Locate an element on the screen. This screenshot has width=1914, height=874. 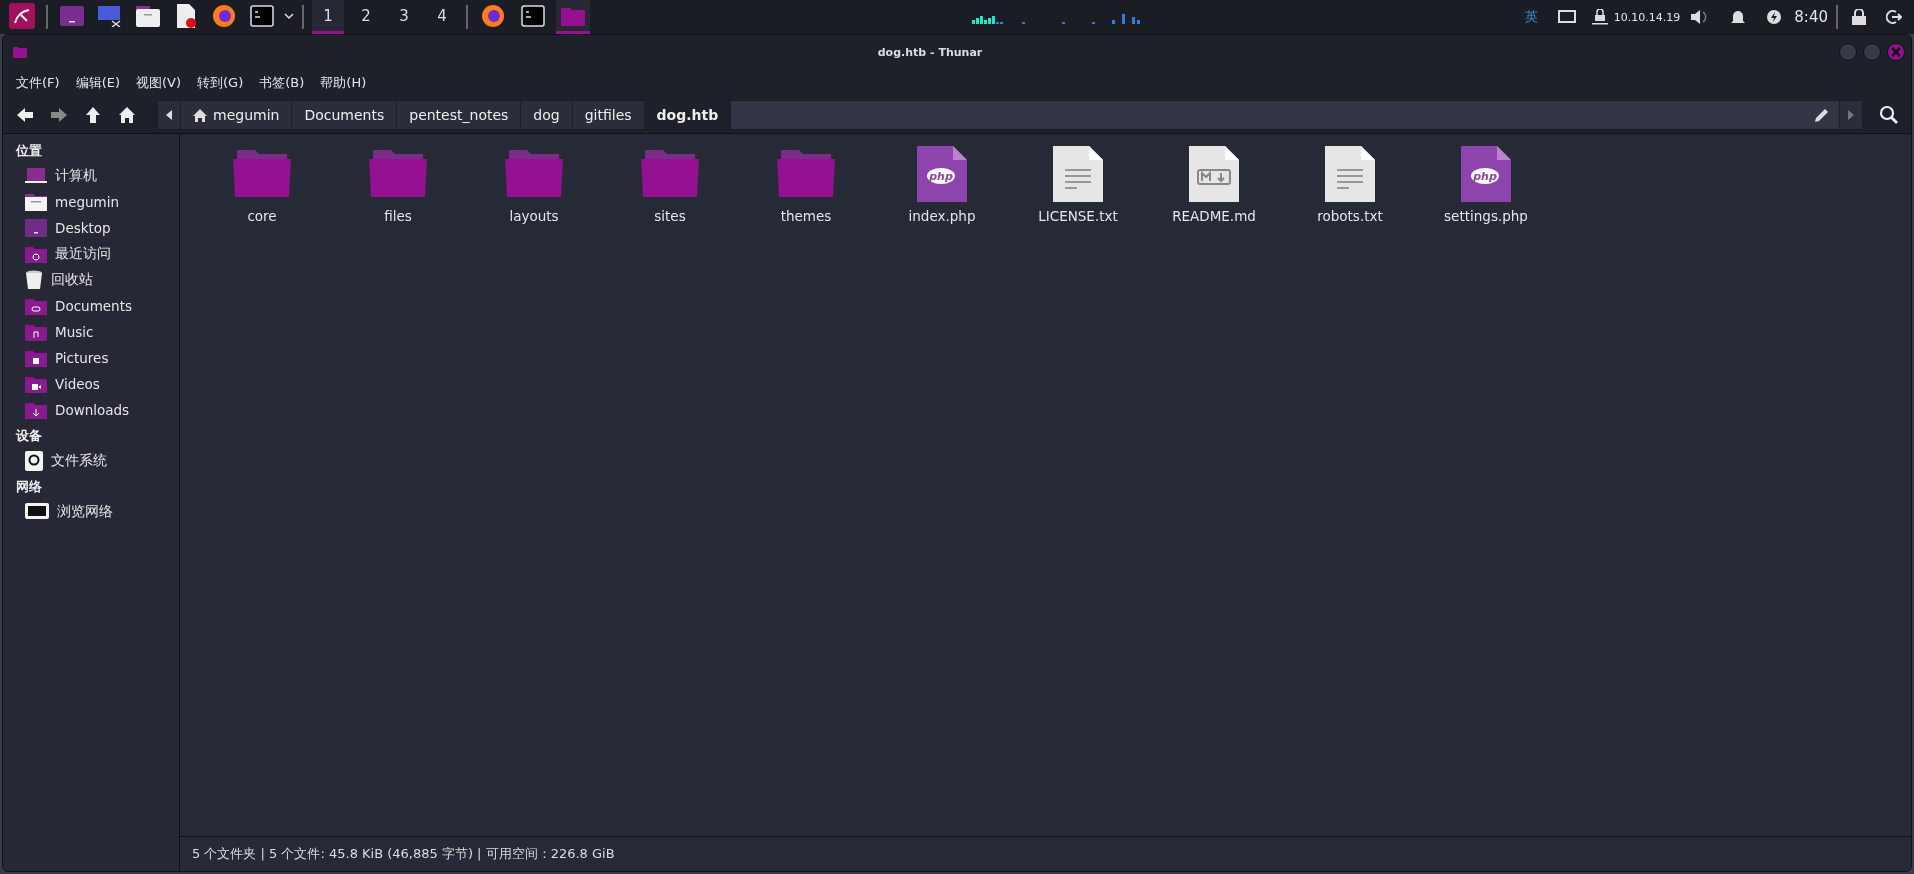
file-cabinet-icon is located at coordinates (148, 15).